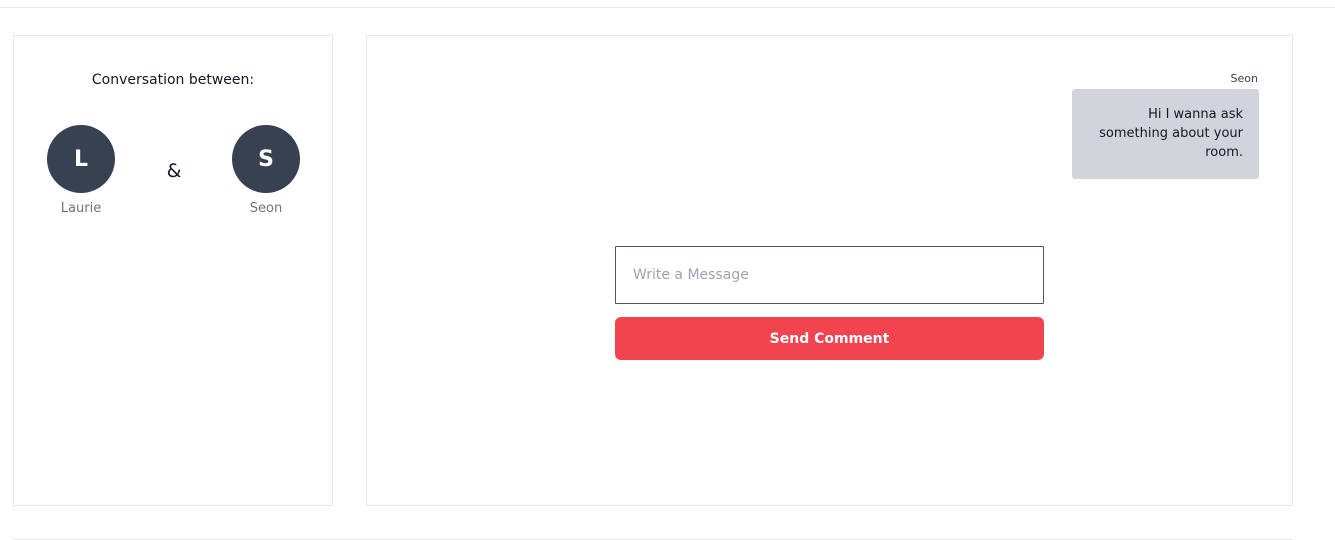 The image size is (1335, 540). Describe the element at coordinates (829, 338) in the screenshot. I see `send-comment-button: Send Comment` at that location.